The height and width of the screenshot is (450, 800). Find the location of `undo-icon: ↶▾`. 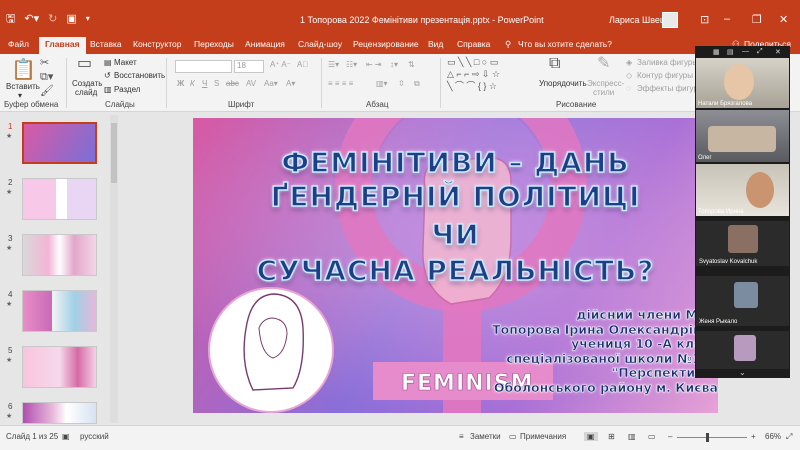

undo-icon: ↶▾ is located at coordinates (31, 19).